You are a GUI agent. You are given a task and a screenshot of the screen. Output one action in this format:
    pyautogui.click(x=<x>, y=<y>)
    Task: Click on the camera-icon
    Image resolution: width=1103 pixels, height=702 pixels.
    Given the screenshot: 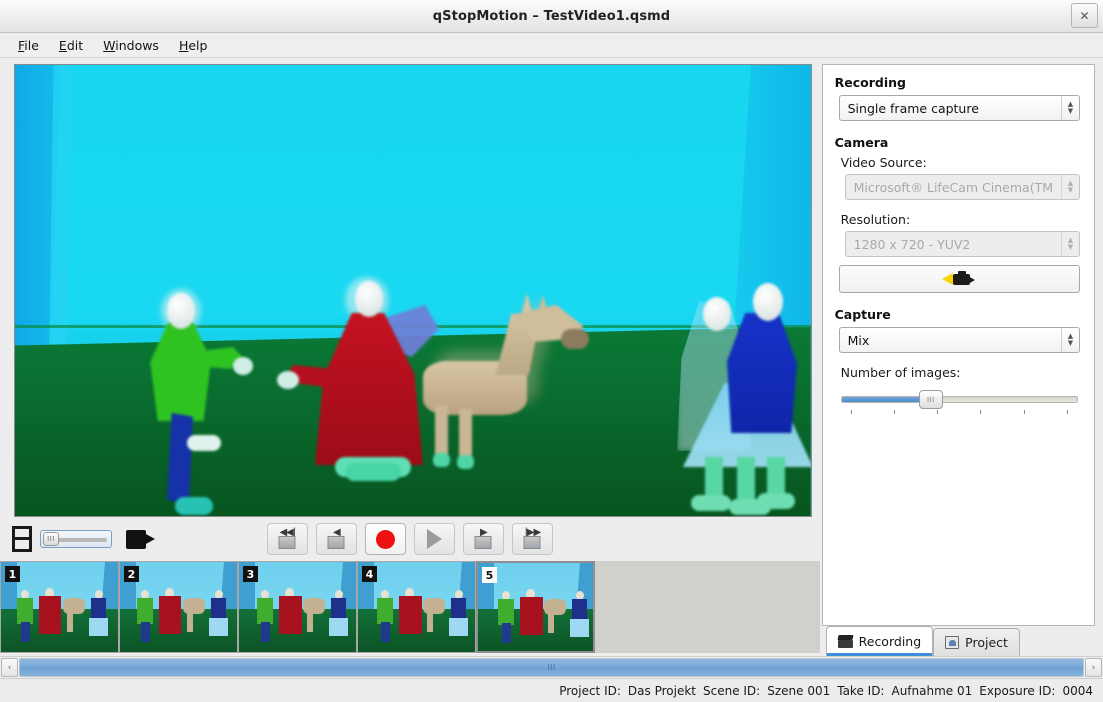 What is the action you would take?
    pyautogui.click(x=140, y=539)
    